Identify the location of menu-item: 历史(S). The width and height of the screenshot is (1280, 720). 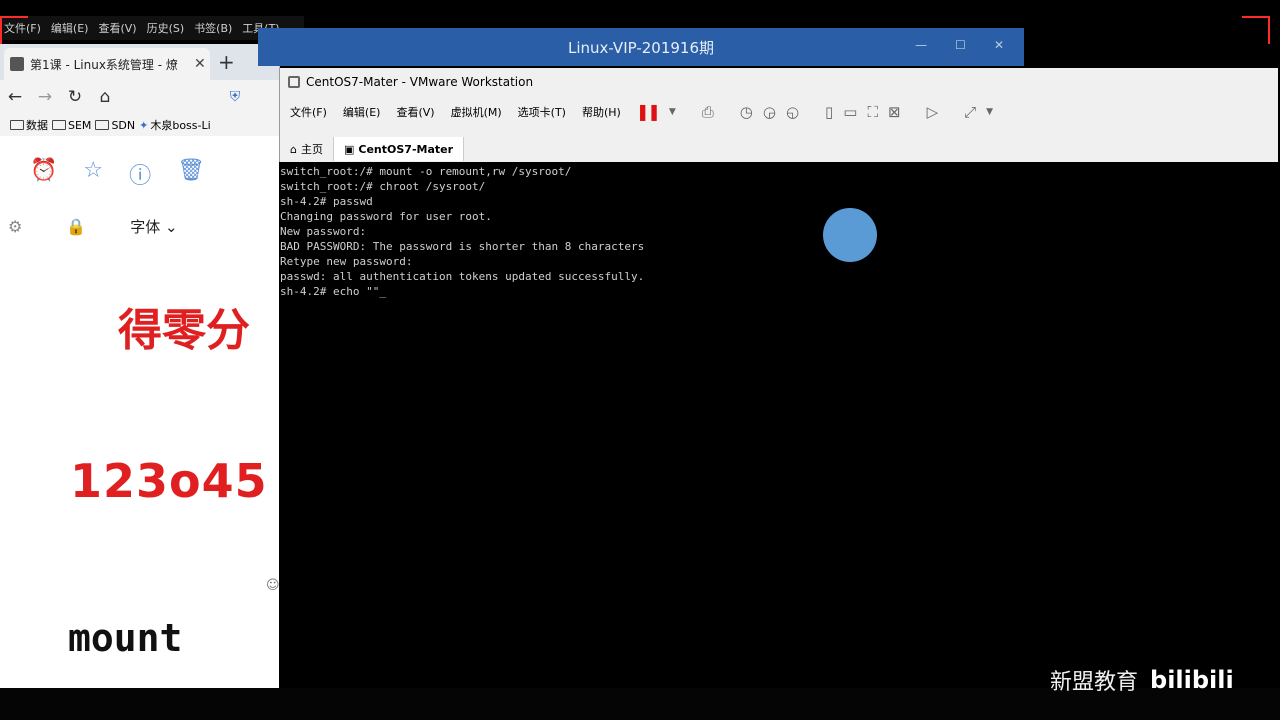
(166, 28).